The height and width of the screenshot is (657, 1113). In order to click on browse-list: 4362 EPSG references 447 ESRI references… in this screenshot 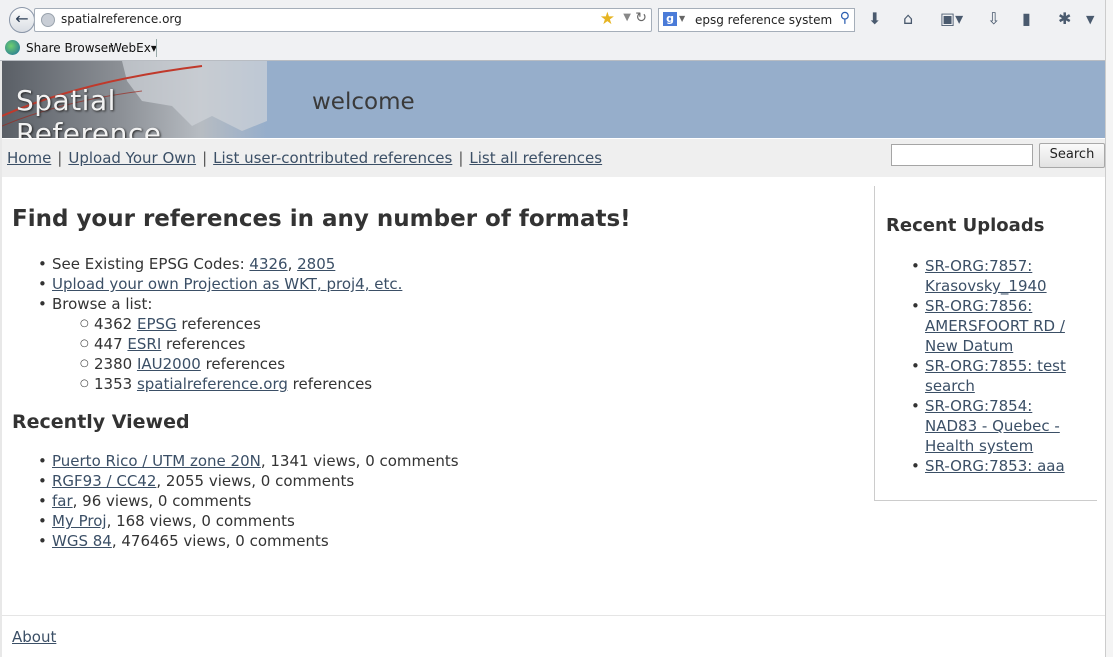, I will do `click(241, 354)`.